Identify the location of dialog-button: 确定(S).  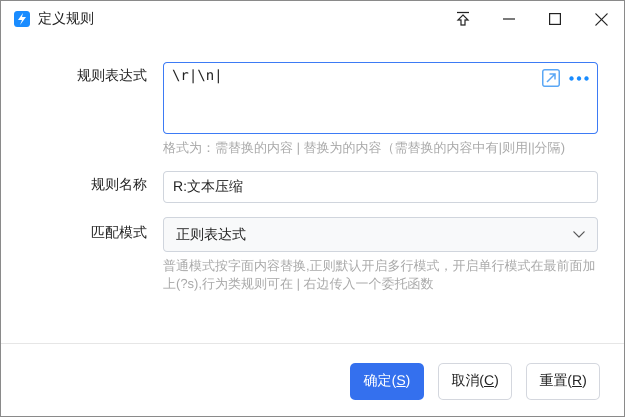
(387, 381).